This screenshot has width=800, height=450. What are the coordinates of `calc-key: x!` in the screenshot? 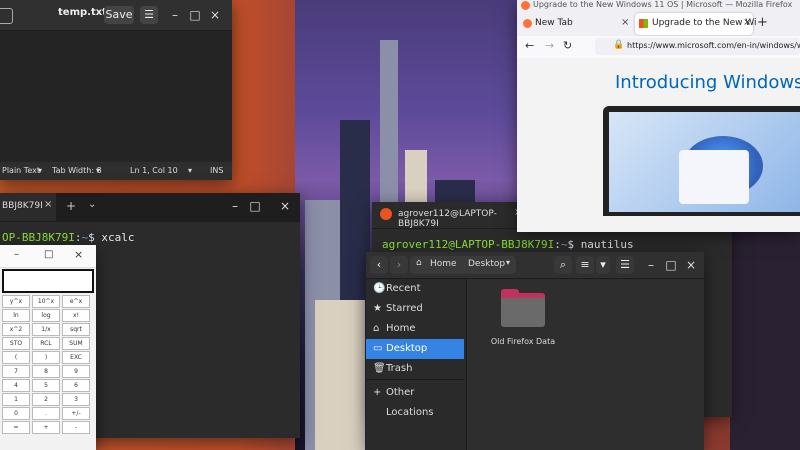 It's located at (76, 315).